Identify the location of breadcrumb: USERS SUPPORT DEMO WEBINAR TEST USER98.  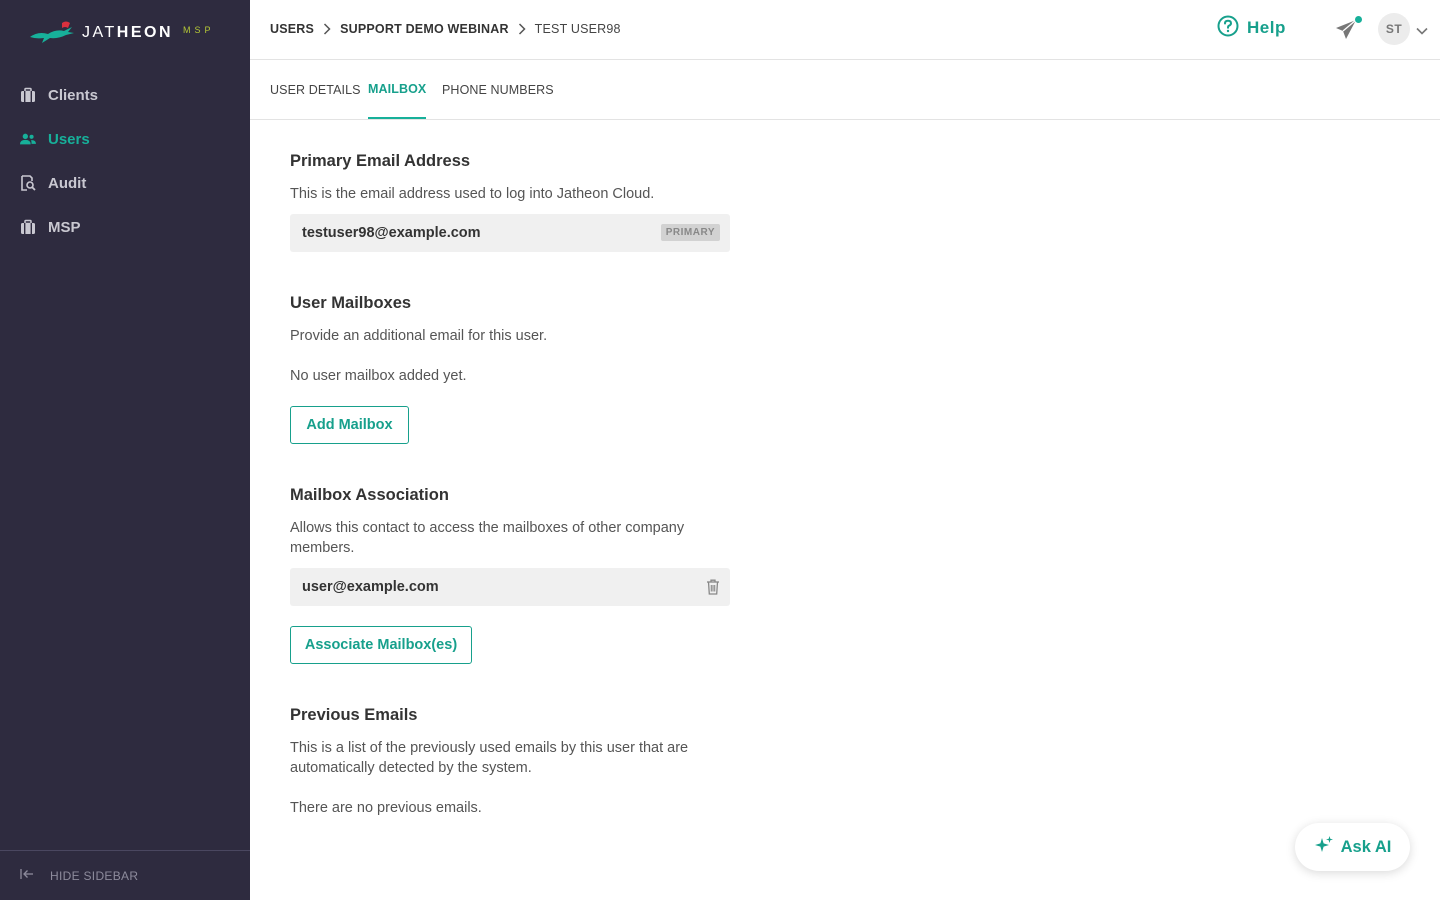
(445, 28).